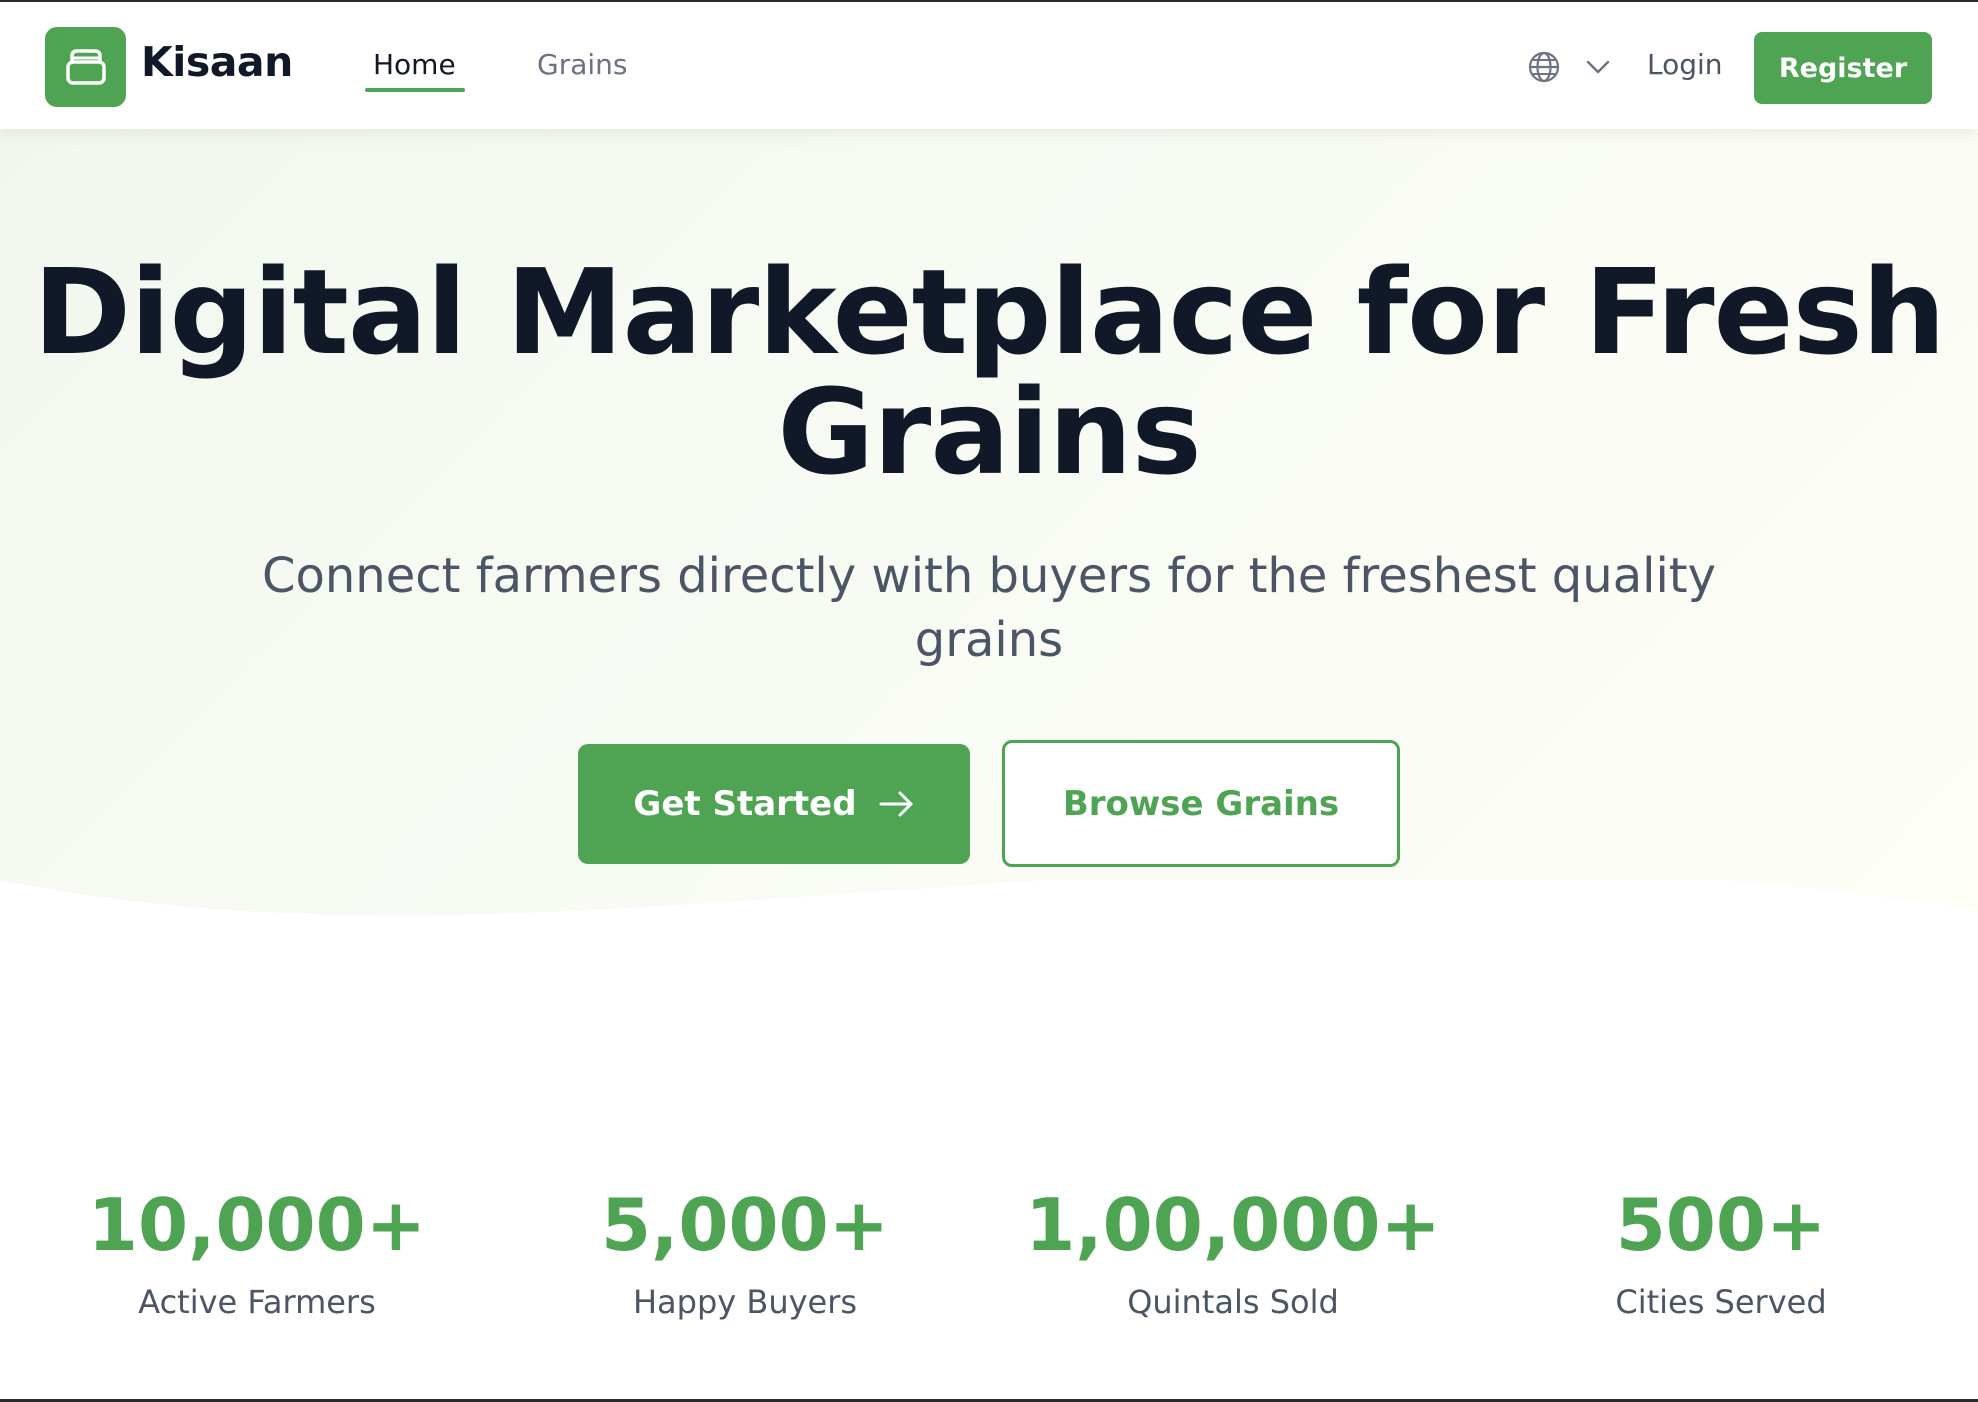 This screenshot has width=1978, height=1402. I want to click on stat-value: 5,000+, so click(745, 1225).